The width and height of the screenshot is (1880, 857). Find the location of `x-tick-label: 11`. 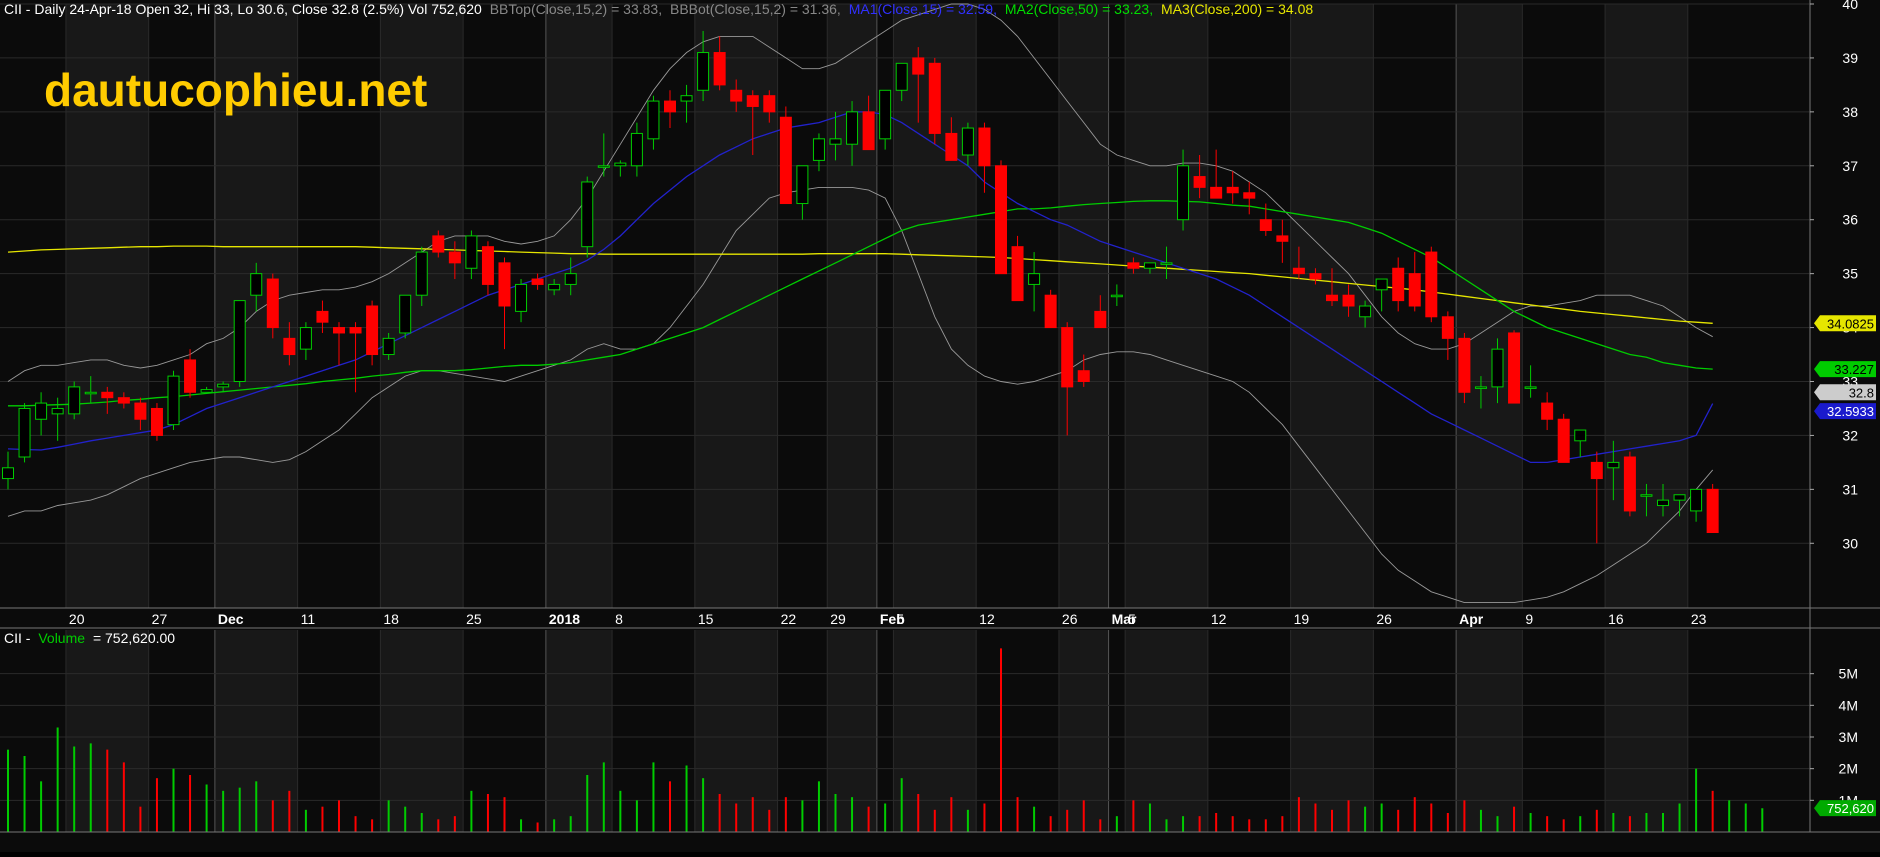

x-tick-label: 11 is located at coordinates (308, 619).